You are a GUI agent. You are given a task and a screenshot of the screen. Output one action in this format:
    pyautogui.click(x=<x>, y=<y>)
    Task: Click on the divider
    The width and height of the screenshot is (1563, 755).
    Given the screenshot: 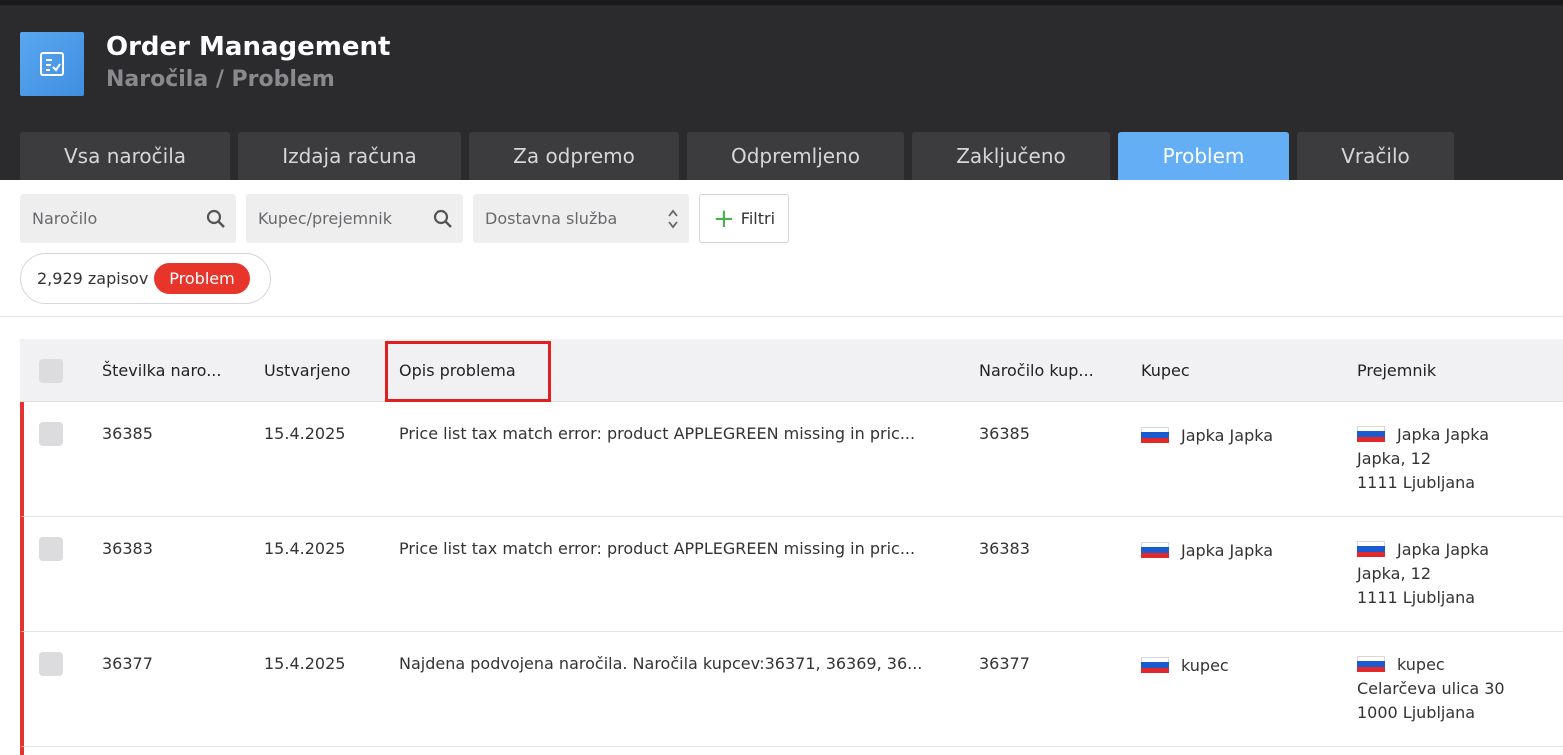 What is the action you would take?
    pyautogui.click(x=781, y=316)
    